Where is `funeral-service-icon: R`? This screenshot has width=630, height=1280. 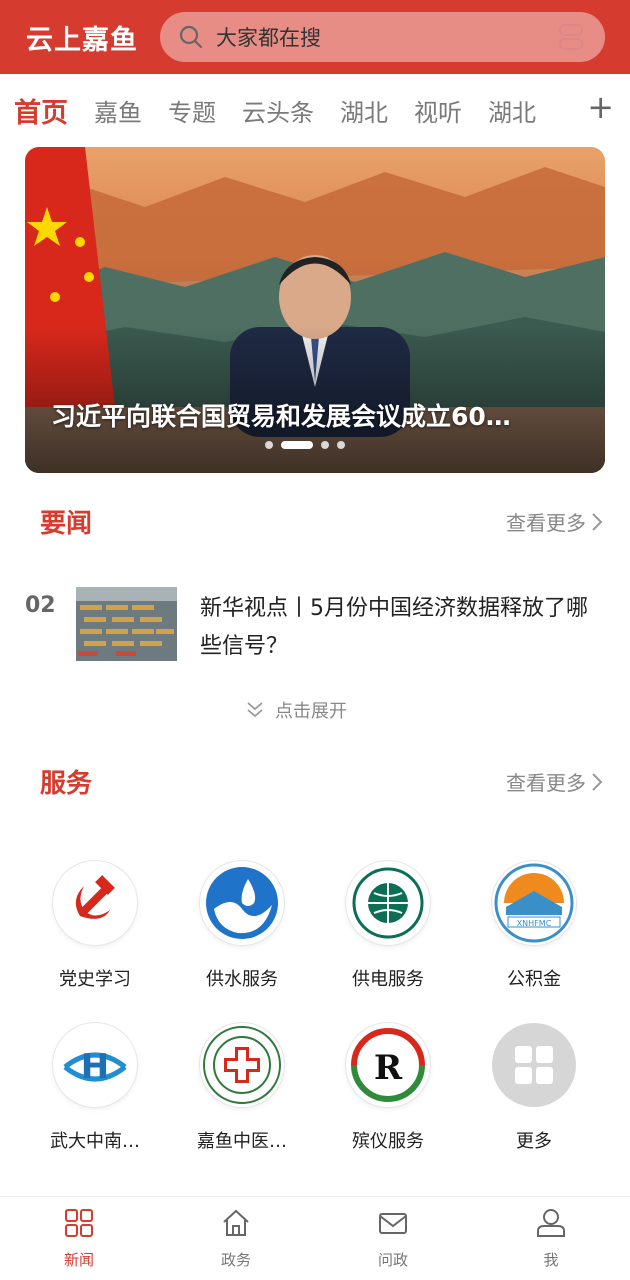 funeral-service-icon: R is located at coordinates (388, 1065).